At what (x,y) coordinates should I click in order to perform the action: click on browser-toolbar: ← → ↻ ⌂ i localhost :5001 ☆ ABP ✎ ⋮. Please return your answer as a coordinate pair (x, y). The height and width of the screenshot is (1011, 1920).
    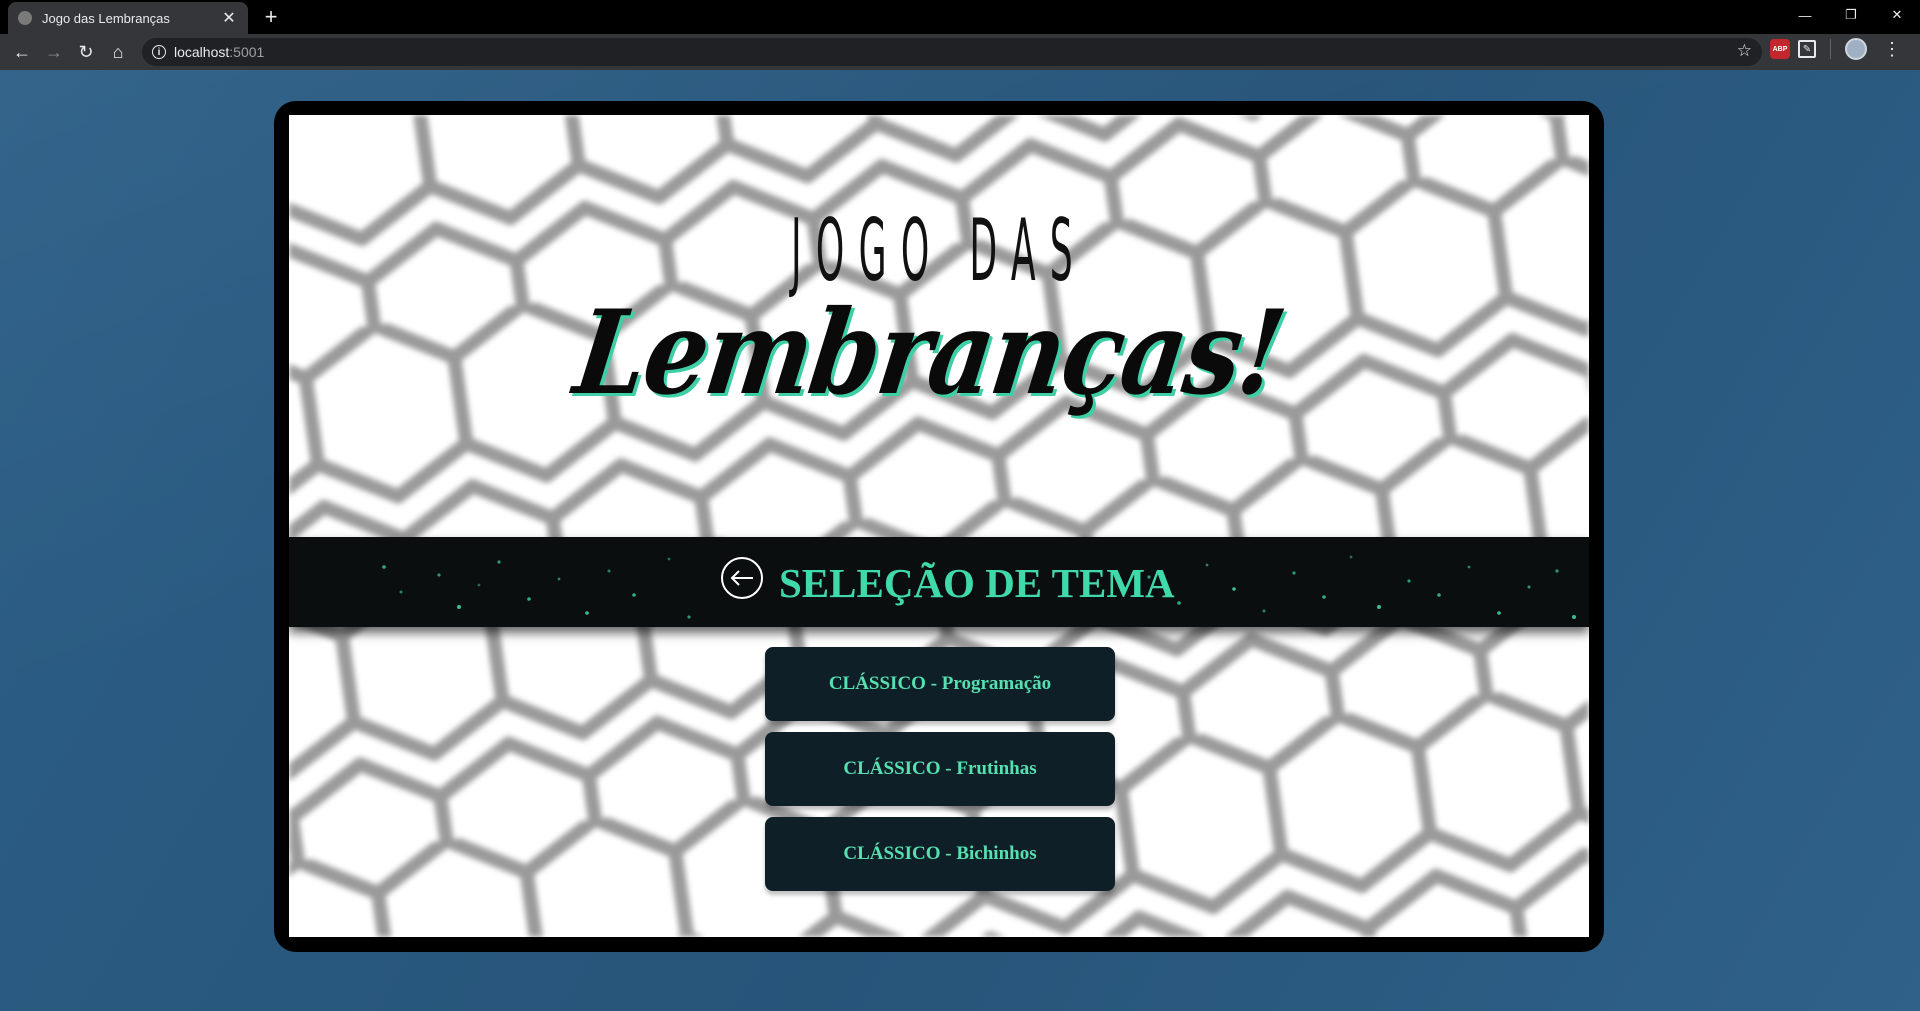
    Looking at the image, I should click on (960, 52).